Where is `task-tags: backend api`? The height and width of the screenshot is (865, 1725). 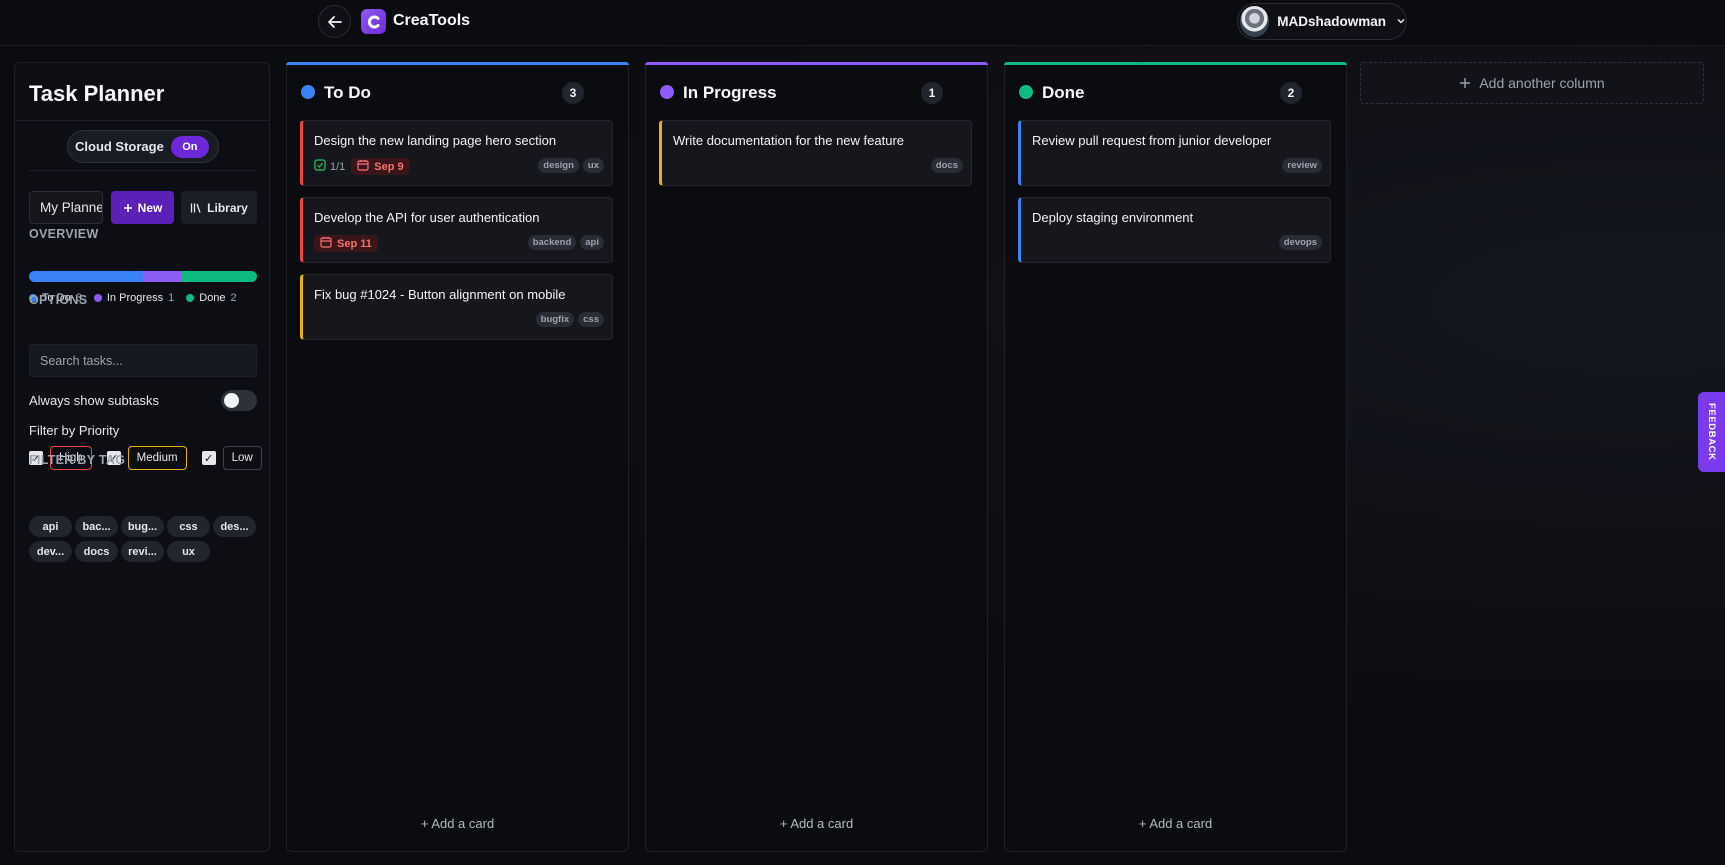
task-tags: backend api is located at coordinates (565, 242).